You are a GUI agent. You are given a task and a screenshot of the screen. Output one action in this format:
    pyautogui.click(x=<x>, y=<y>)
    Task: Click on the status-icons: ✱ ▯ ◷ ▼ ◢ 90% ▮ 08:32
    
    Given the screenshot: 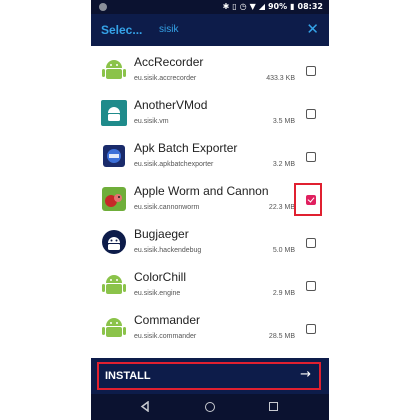 What is the action you would take?
    pyautogui.click(x=273, y=6)
    